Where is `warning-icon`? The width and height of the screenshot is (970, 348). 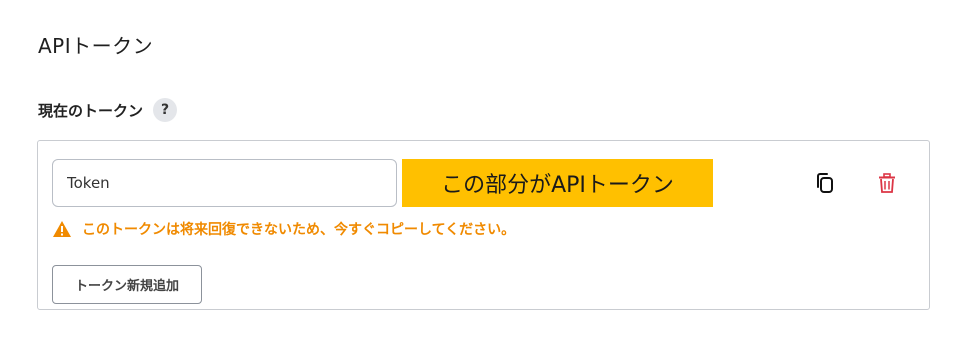 warning-icon is located at coordinates (62, 229).